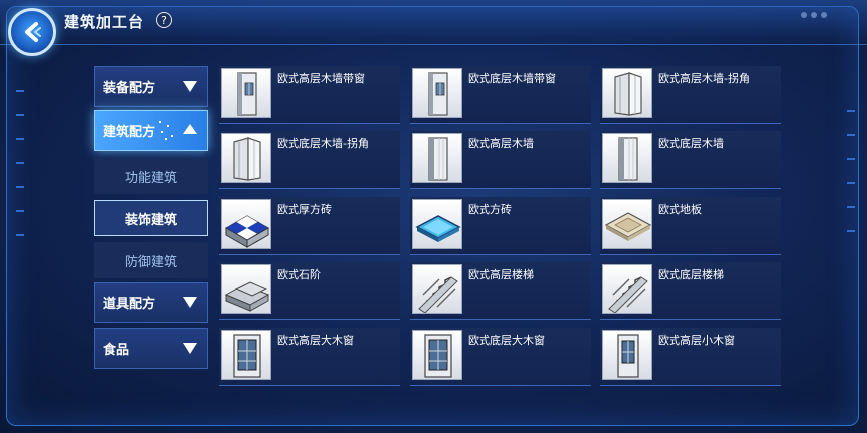  Describe the element at coordinates (512, 78) in the screenshot. I see `recipe-item-name: 欧式底层木墙带窗` at that location.